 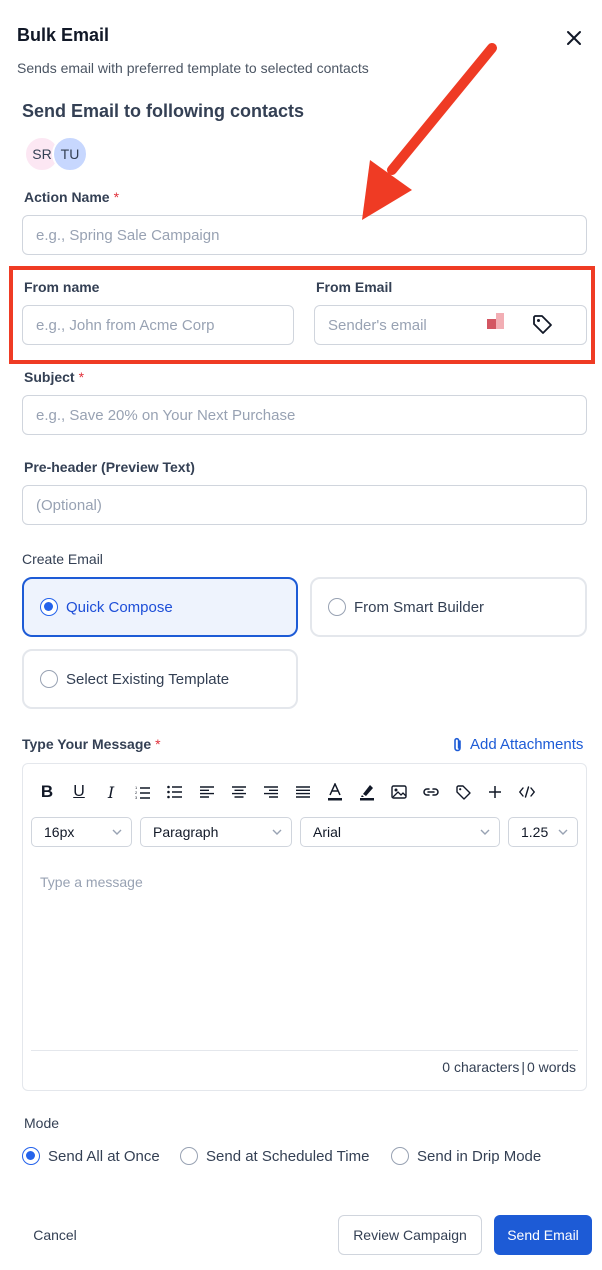 What do you see at coordinates (42, 1123) in the screenshot?
I see `mode-label: Mode` at bounding box center [42, 1123].